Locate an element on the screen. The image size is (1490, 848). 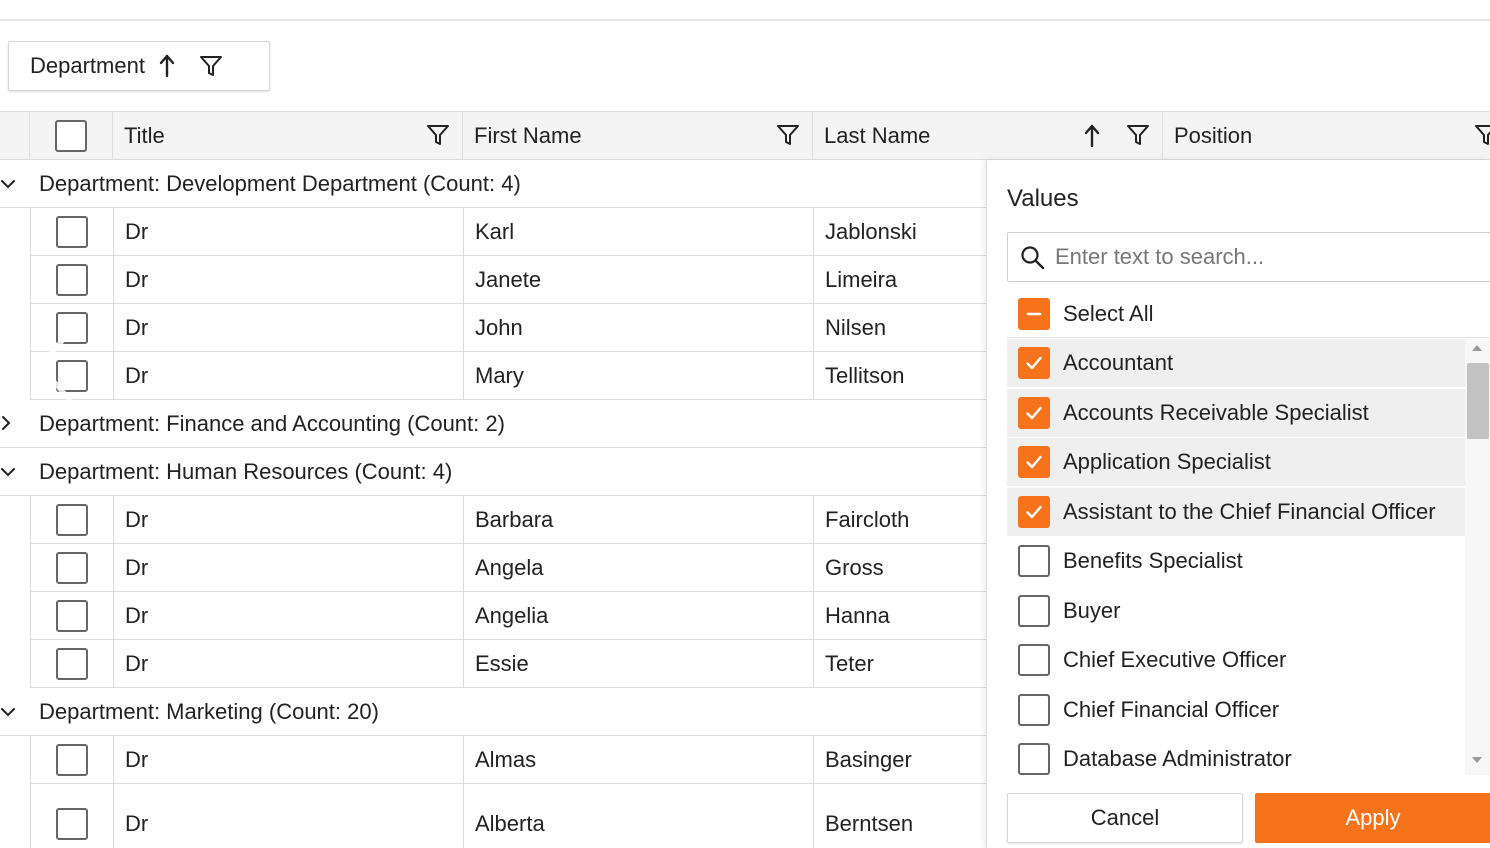
table-row: Dr Mary Tellitson is located at coordinates (508, 376).